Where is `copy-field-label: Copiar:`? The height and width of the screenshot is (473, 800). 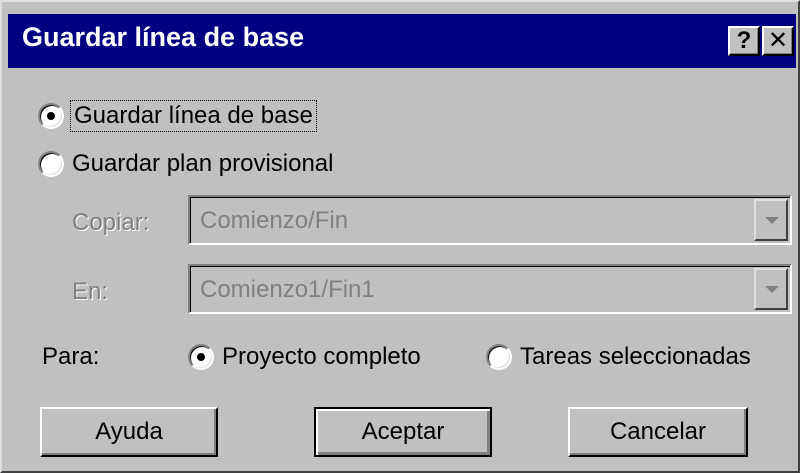 copy-field-label: Copiar: is located at coordinates (111, 222).